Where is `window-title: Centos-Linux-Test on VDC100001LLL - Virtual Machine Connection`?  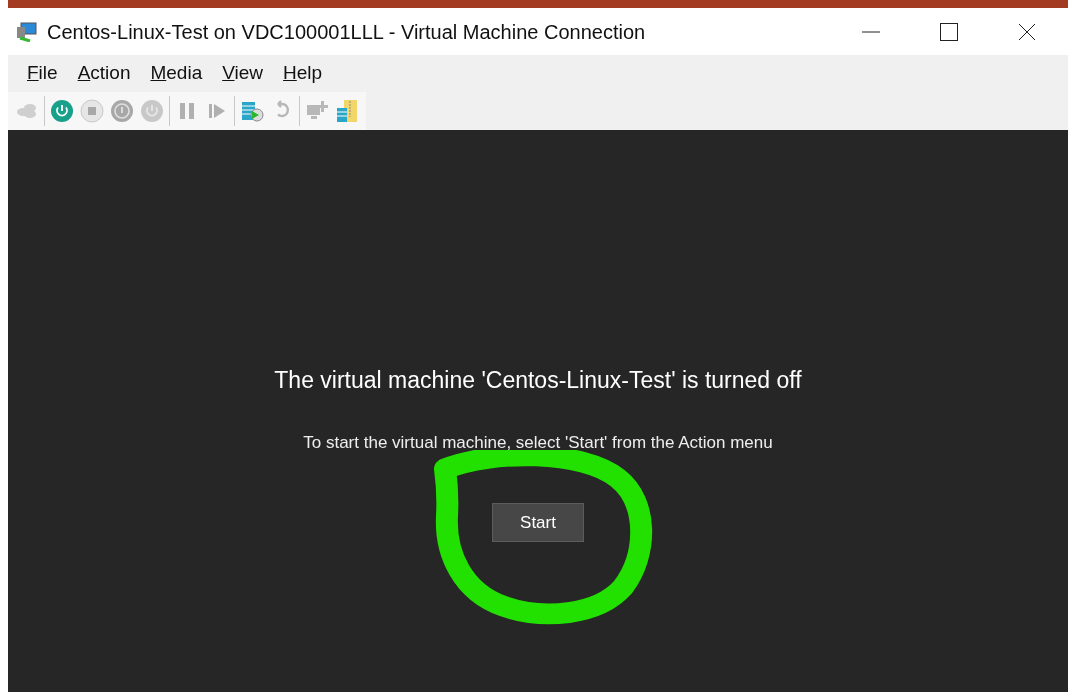
window-title: Centos-Linux-Test on VDC100001LLL - Virtual Machine Connection is located at coordinates (346, 32).